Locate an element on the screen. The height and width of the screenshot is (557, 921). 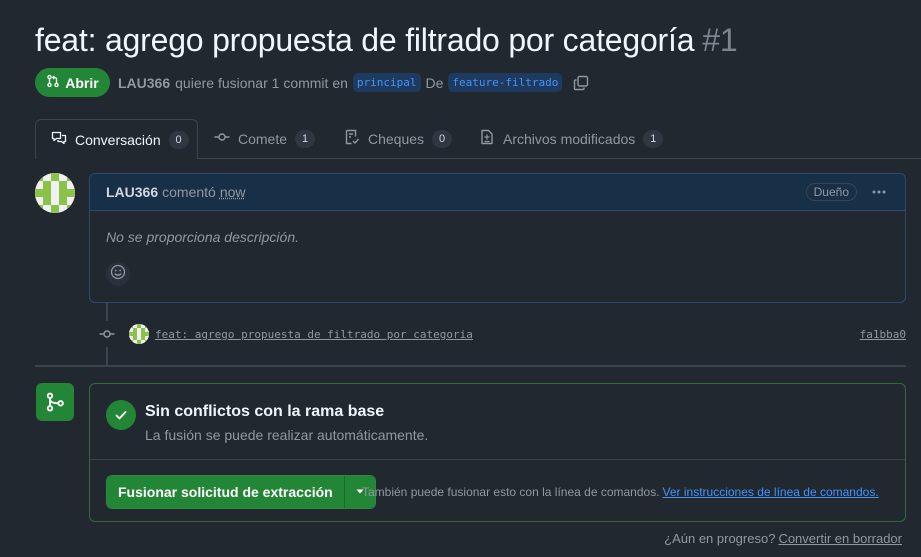
comment-author: LAU366 is located at coordinates (132, 192).